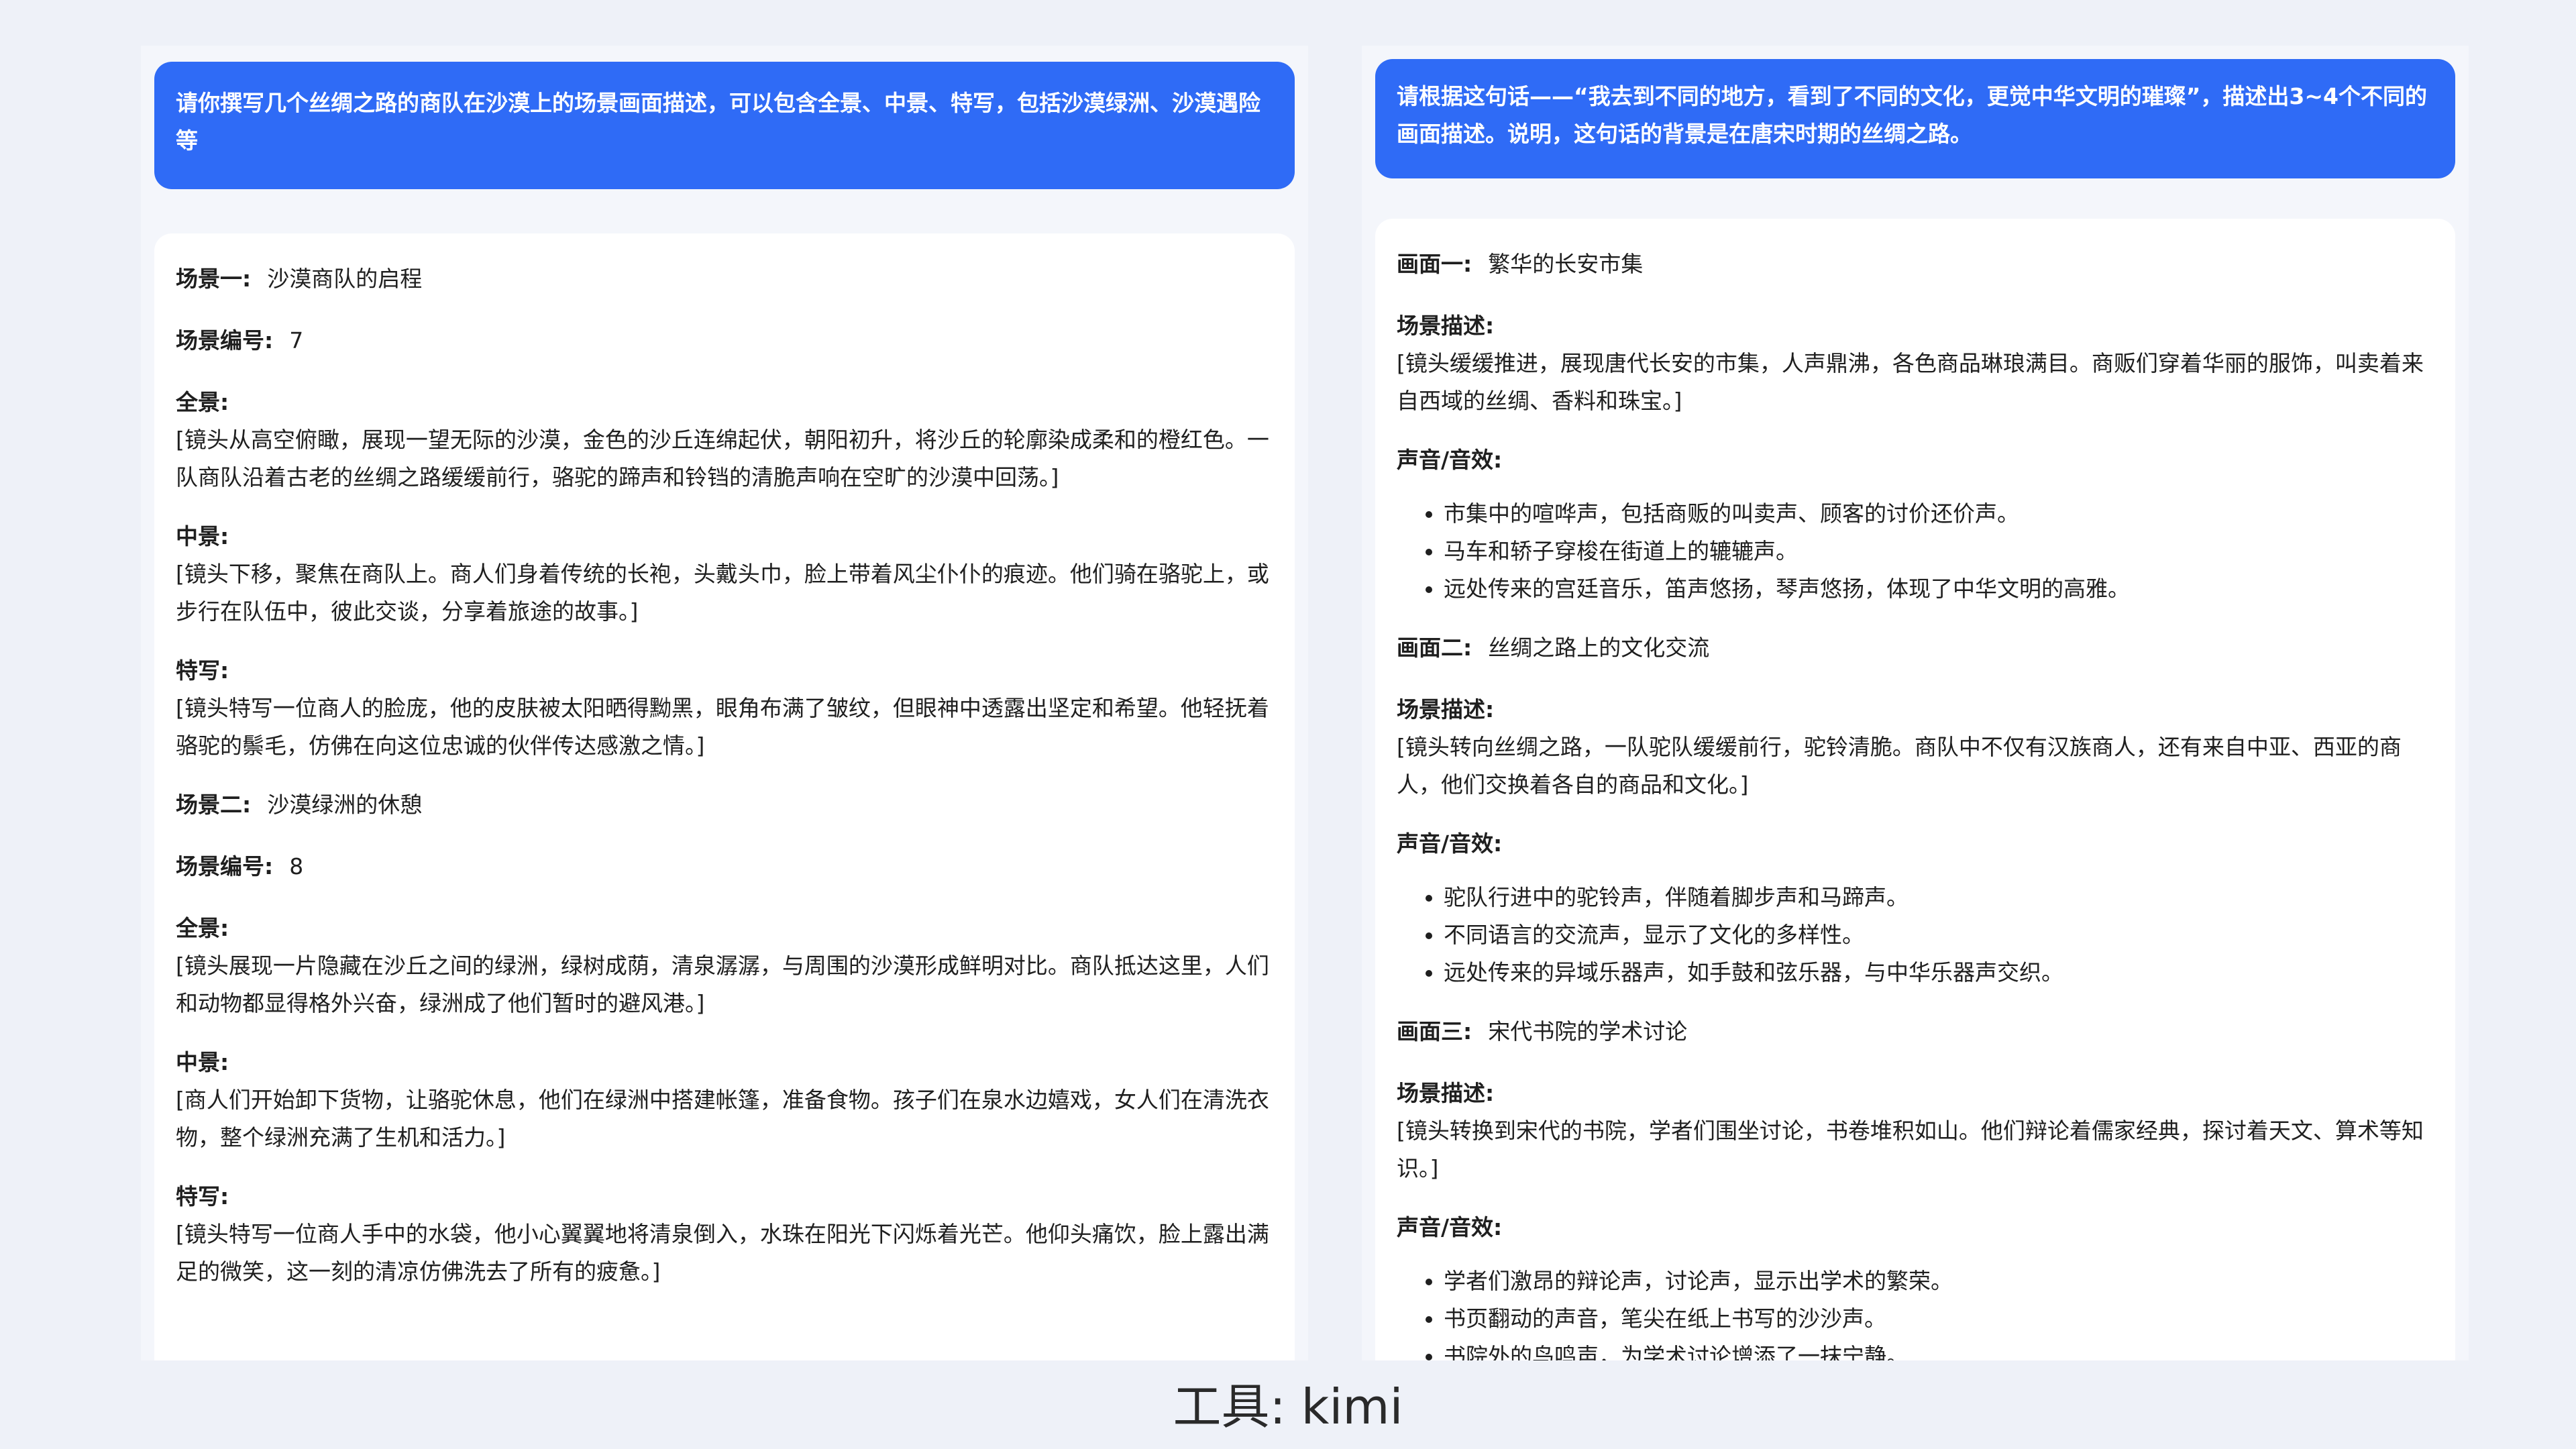  I want to click on list-item: 不同语言的交流声，显示了文化的多样性。, so click(1939, 935).